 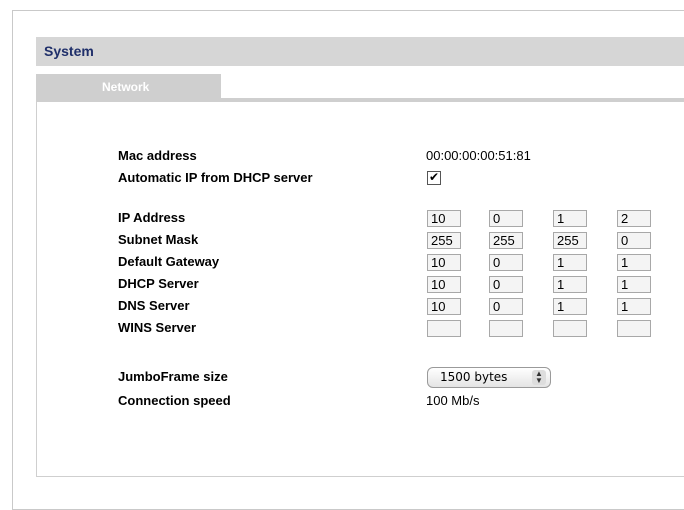 What do you see at coordinates (506, 284) in the screenshot?
I see `dhcp-server-octet-2: 0` at bounding box center [506, 284].